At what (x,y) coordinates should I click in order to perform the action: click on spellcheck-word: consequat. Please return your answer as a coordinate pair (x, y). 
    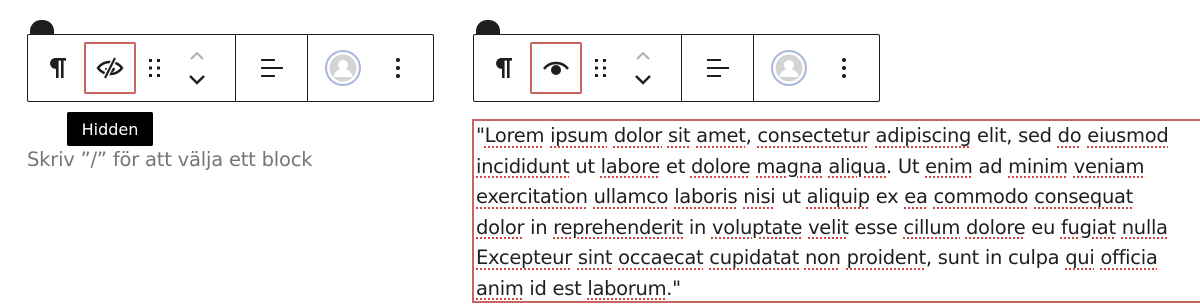
    Looking at the image, I should click on (1084, 196).